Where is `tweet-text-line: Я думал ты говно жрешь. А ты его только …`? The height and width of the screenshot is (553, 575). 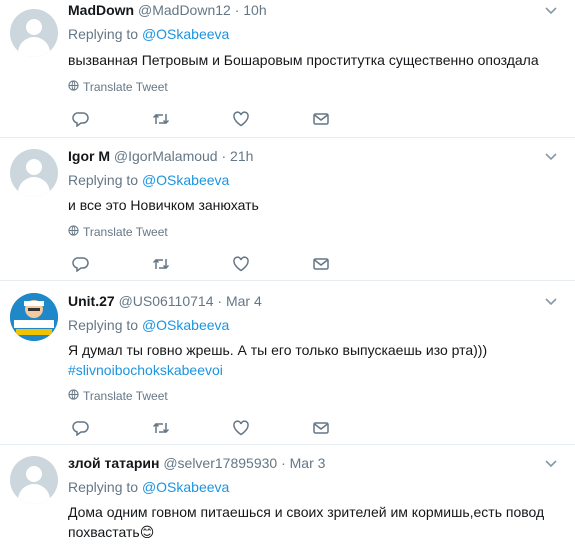
tweet-text-line: Я думал ты говно жрешь. А ты его только … is located at coordinates (278, 350).